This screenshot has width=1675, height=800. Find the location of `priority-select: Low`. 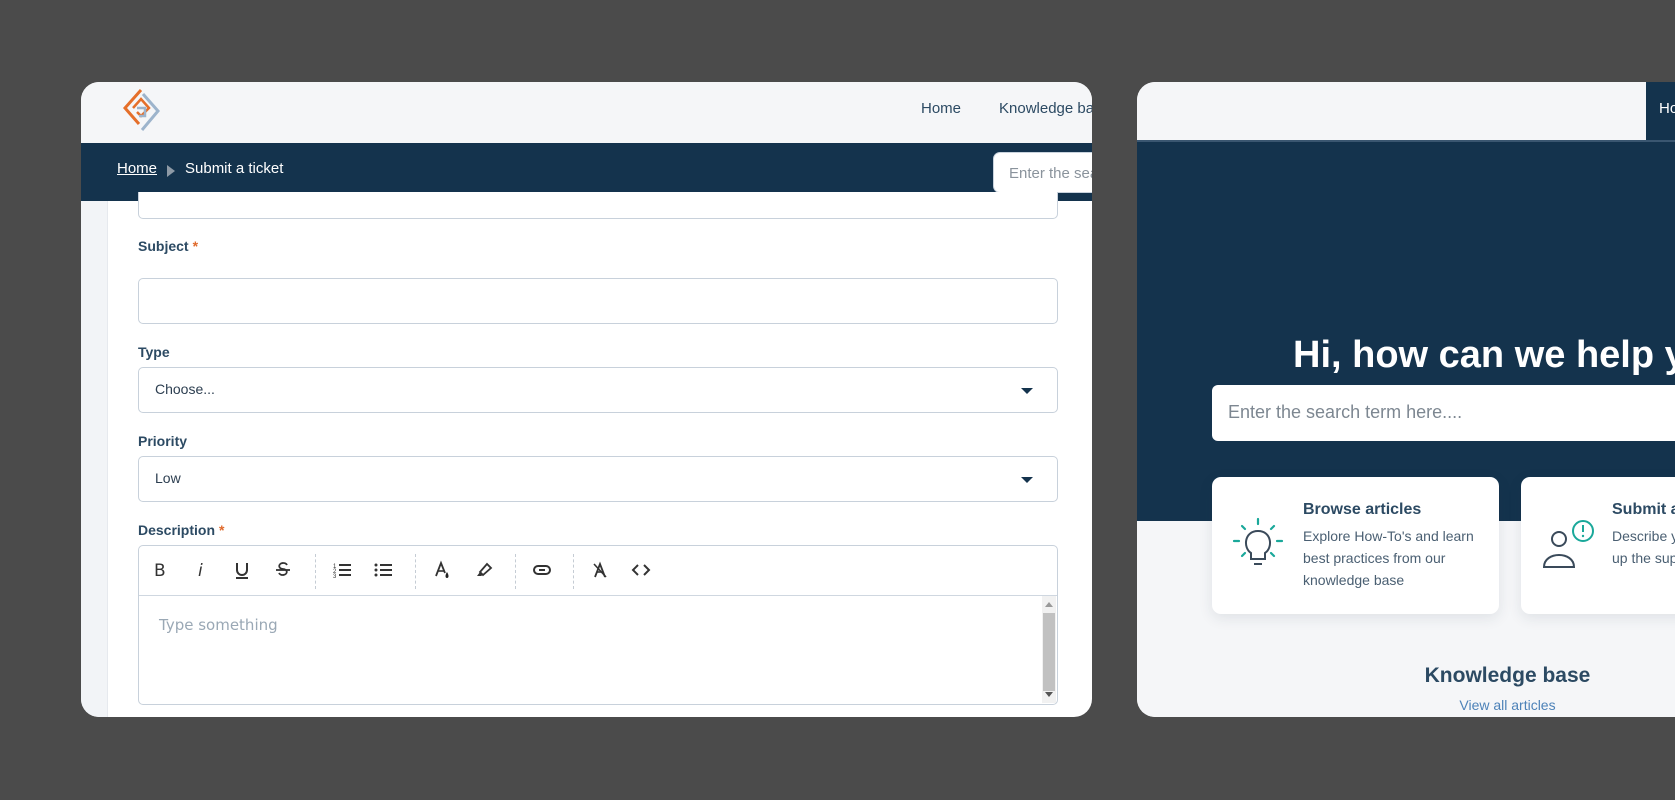

priority-select: Low is located at coordinates (598, 479).